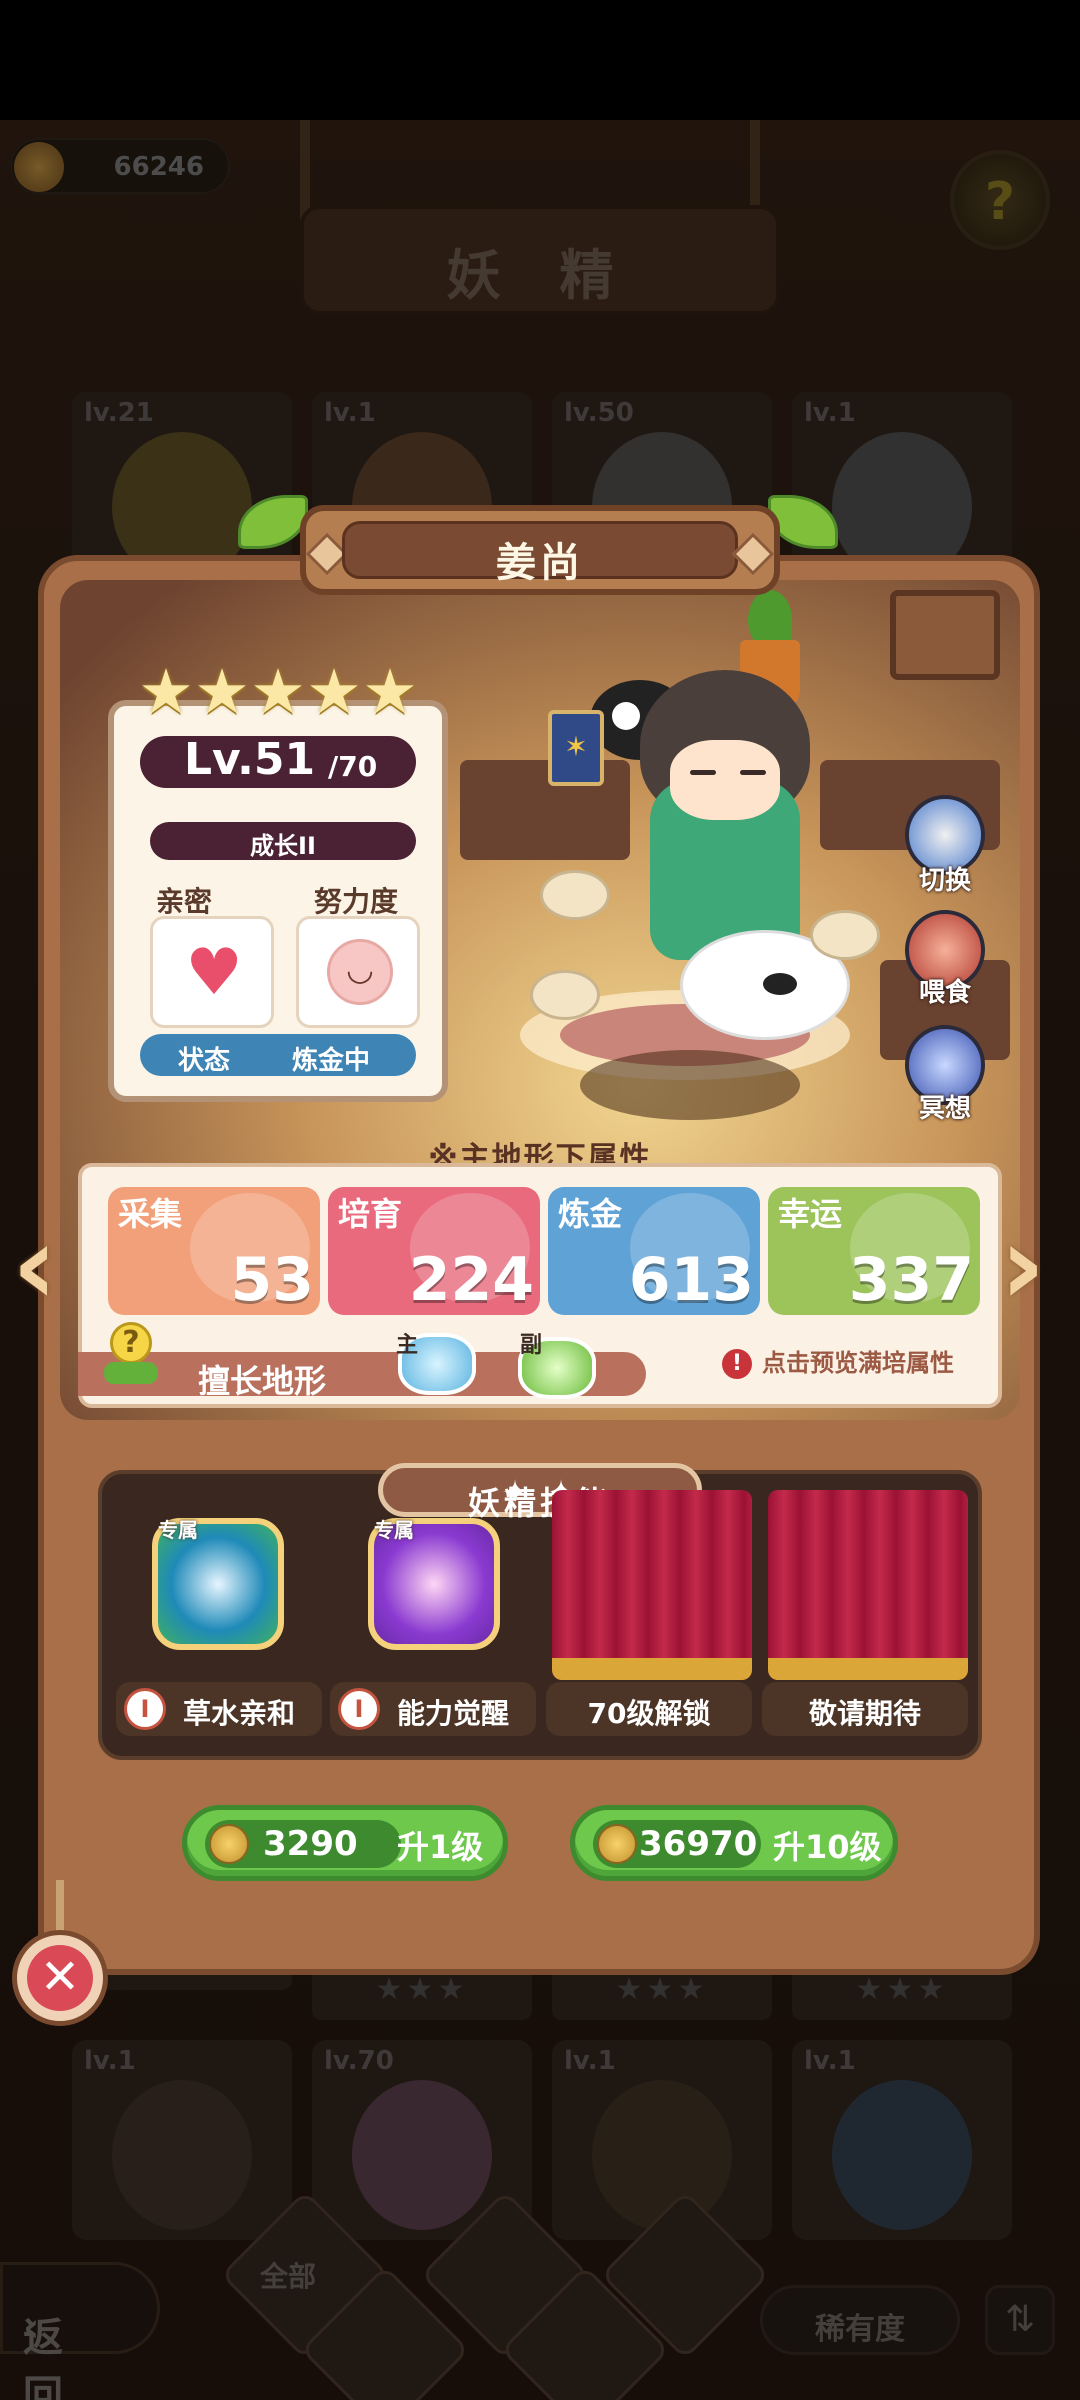 Image resolution: width=1080 pixels, height=2400 pixels. Describe the element at coordinates (272, 1280) in the screenshot. I see `attr-value: 53` at that location.